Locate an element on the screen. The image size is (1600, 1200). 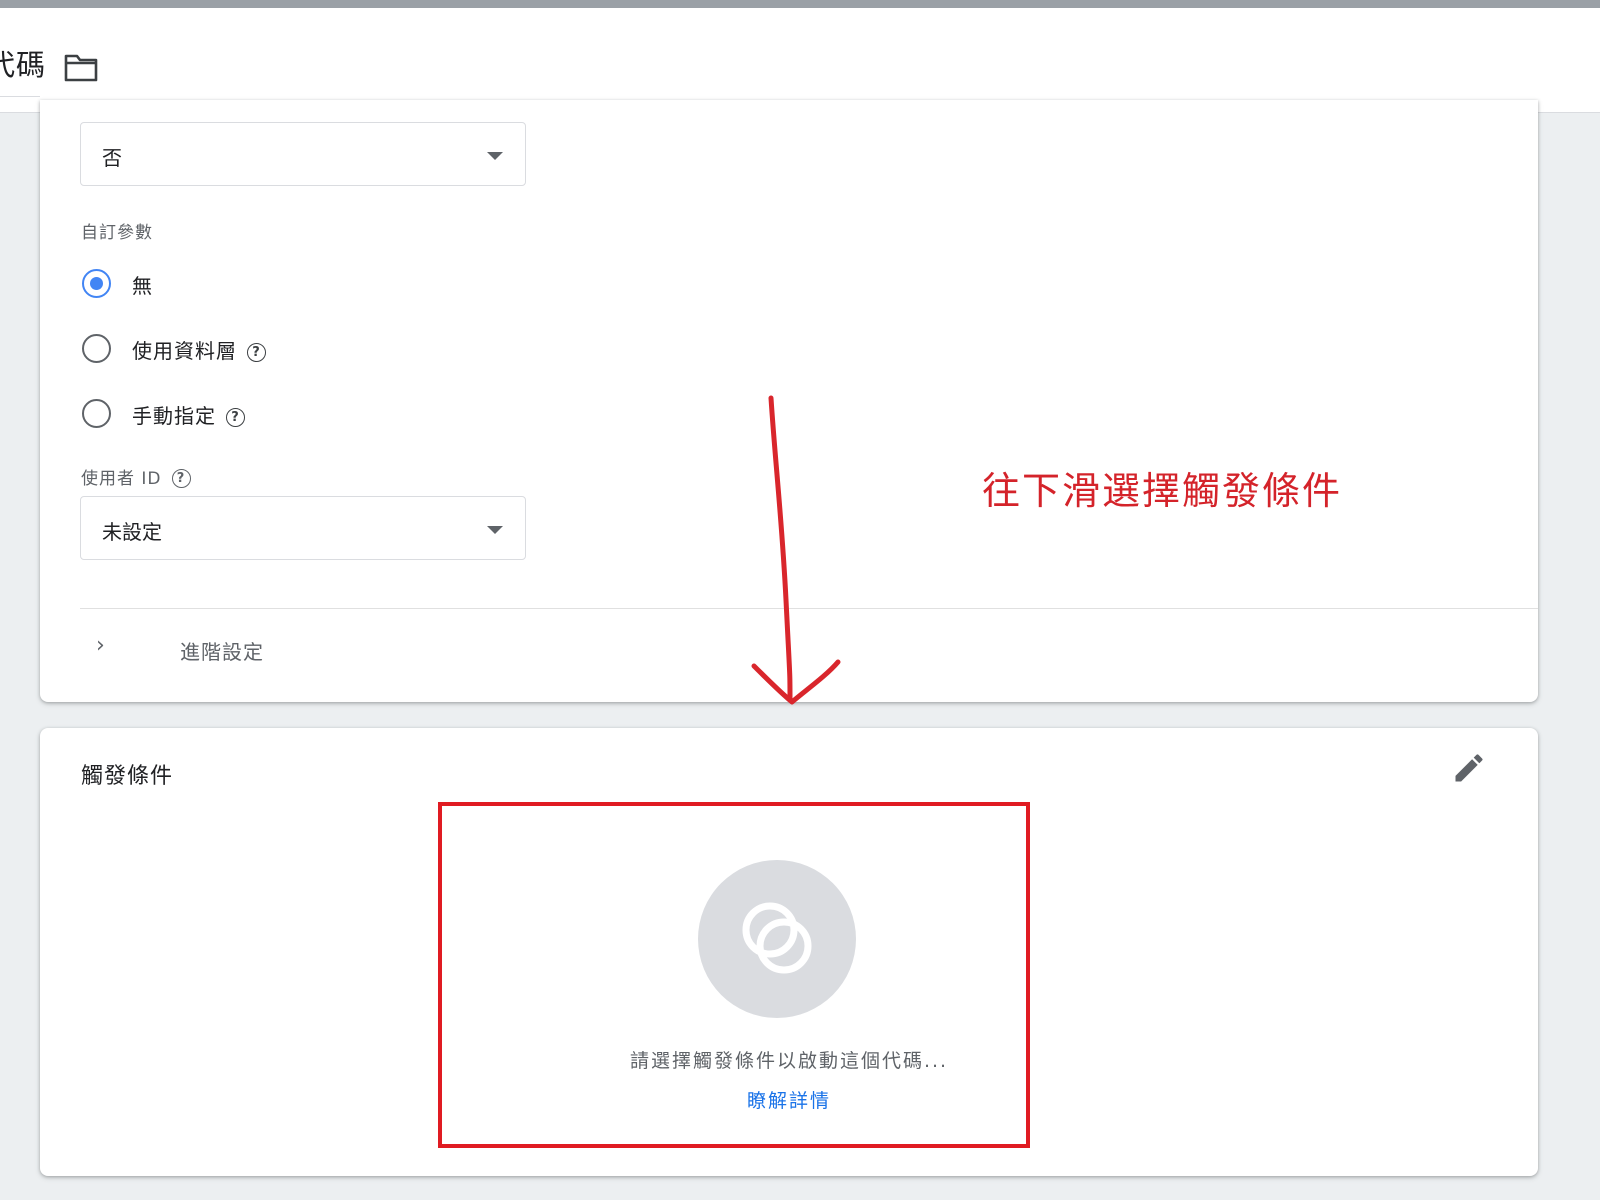
learn-more-link: 瞭解詳情 is located at coordinates (789, 1099).